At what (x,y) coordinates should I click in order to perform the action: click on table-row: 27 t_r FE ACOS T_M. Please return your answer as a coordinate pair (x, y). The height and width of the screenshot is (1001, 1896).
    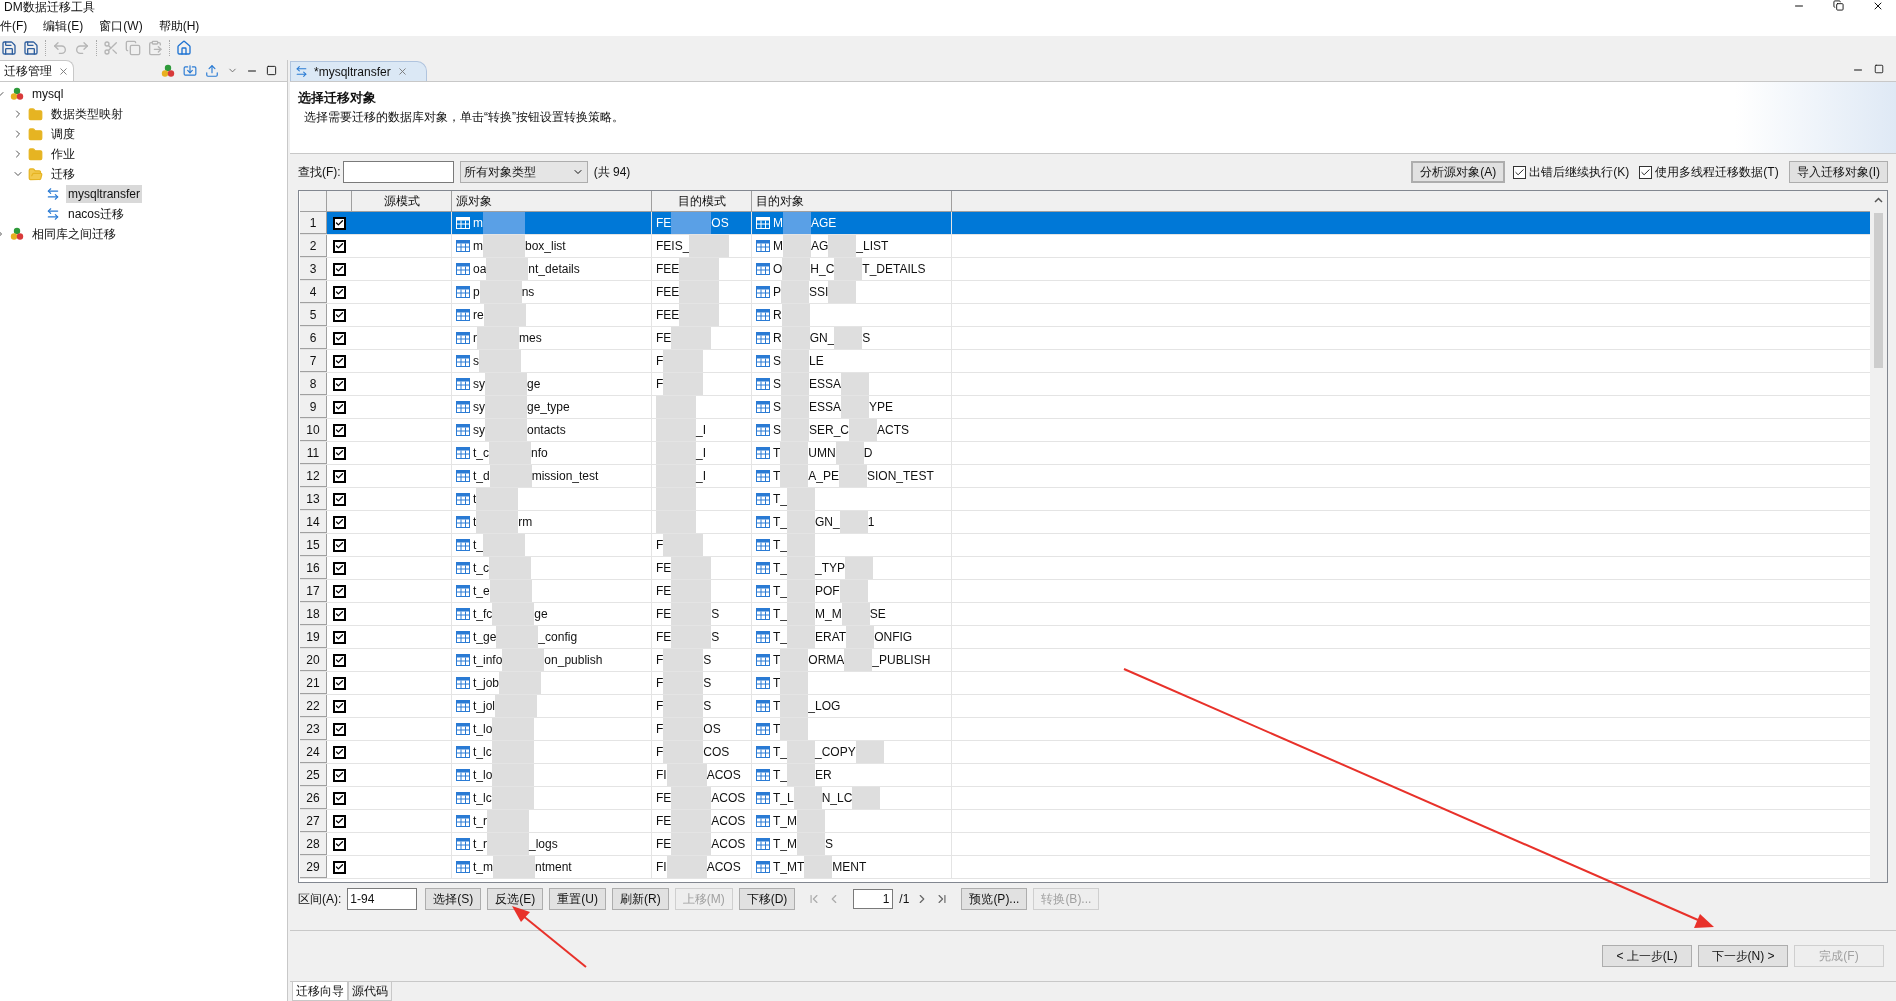
    Looking at the image, I should click on (1085, 821).